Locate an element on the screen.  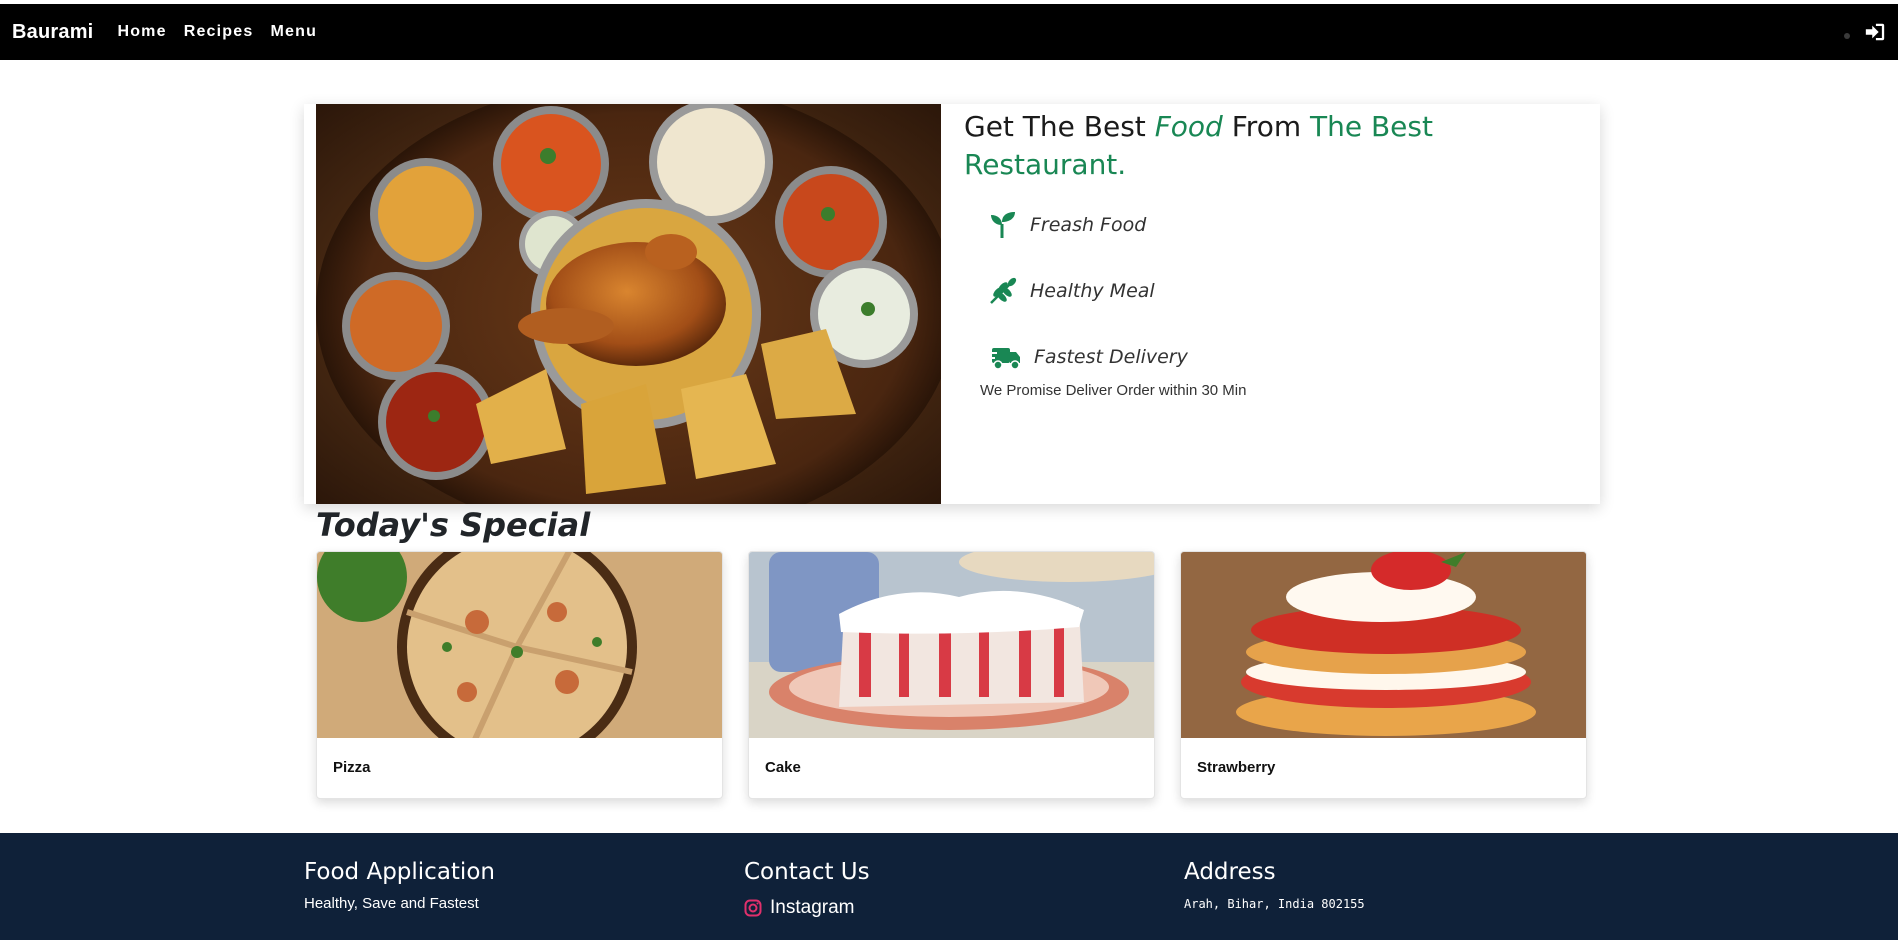
special-card-pizza: Pizza is located at coordinates (519, 675).